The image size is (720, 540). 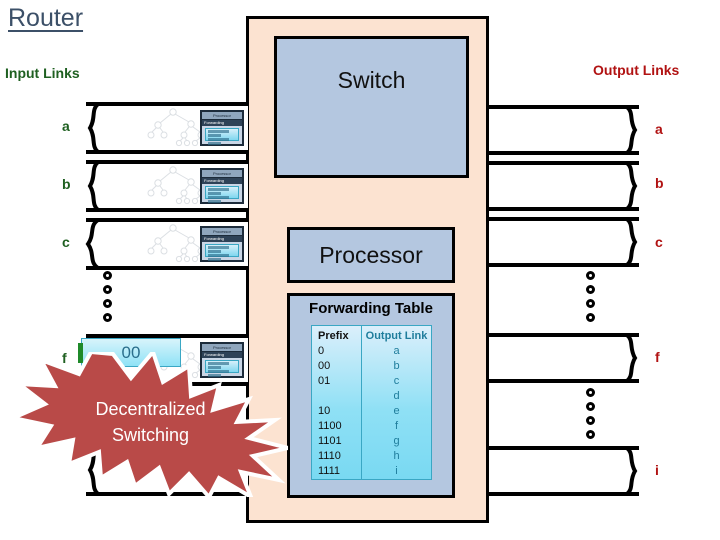 I want to click on table-row: 01, so click(x=324, y=381).